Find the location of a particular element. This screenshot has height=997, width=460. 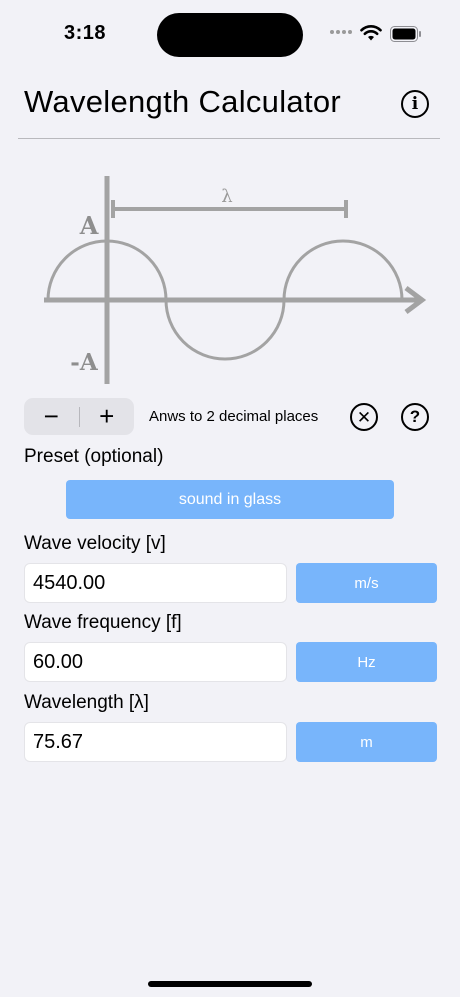

question-circle-icon: ? is located at coordinates (415, 416).